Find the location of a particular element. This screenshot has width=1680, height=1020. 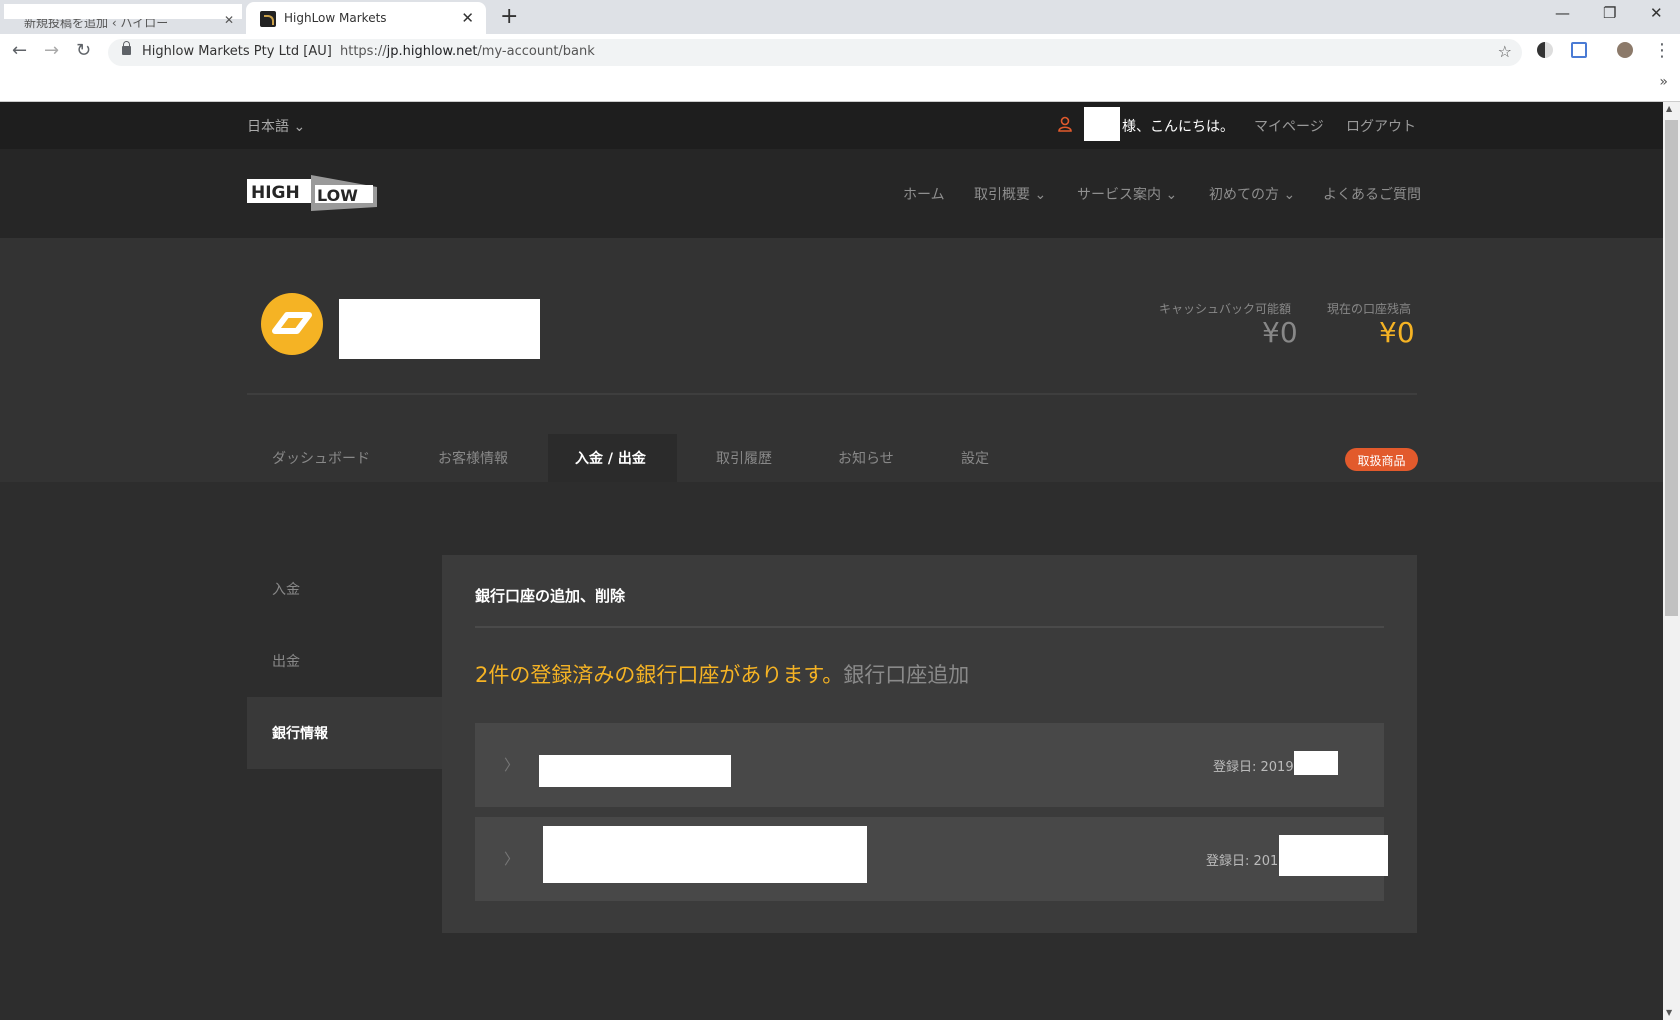

window-extension-icon is located at coordinates (1579, 50).